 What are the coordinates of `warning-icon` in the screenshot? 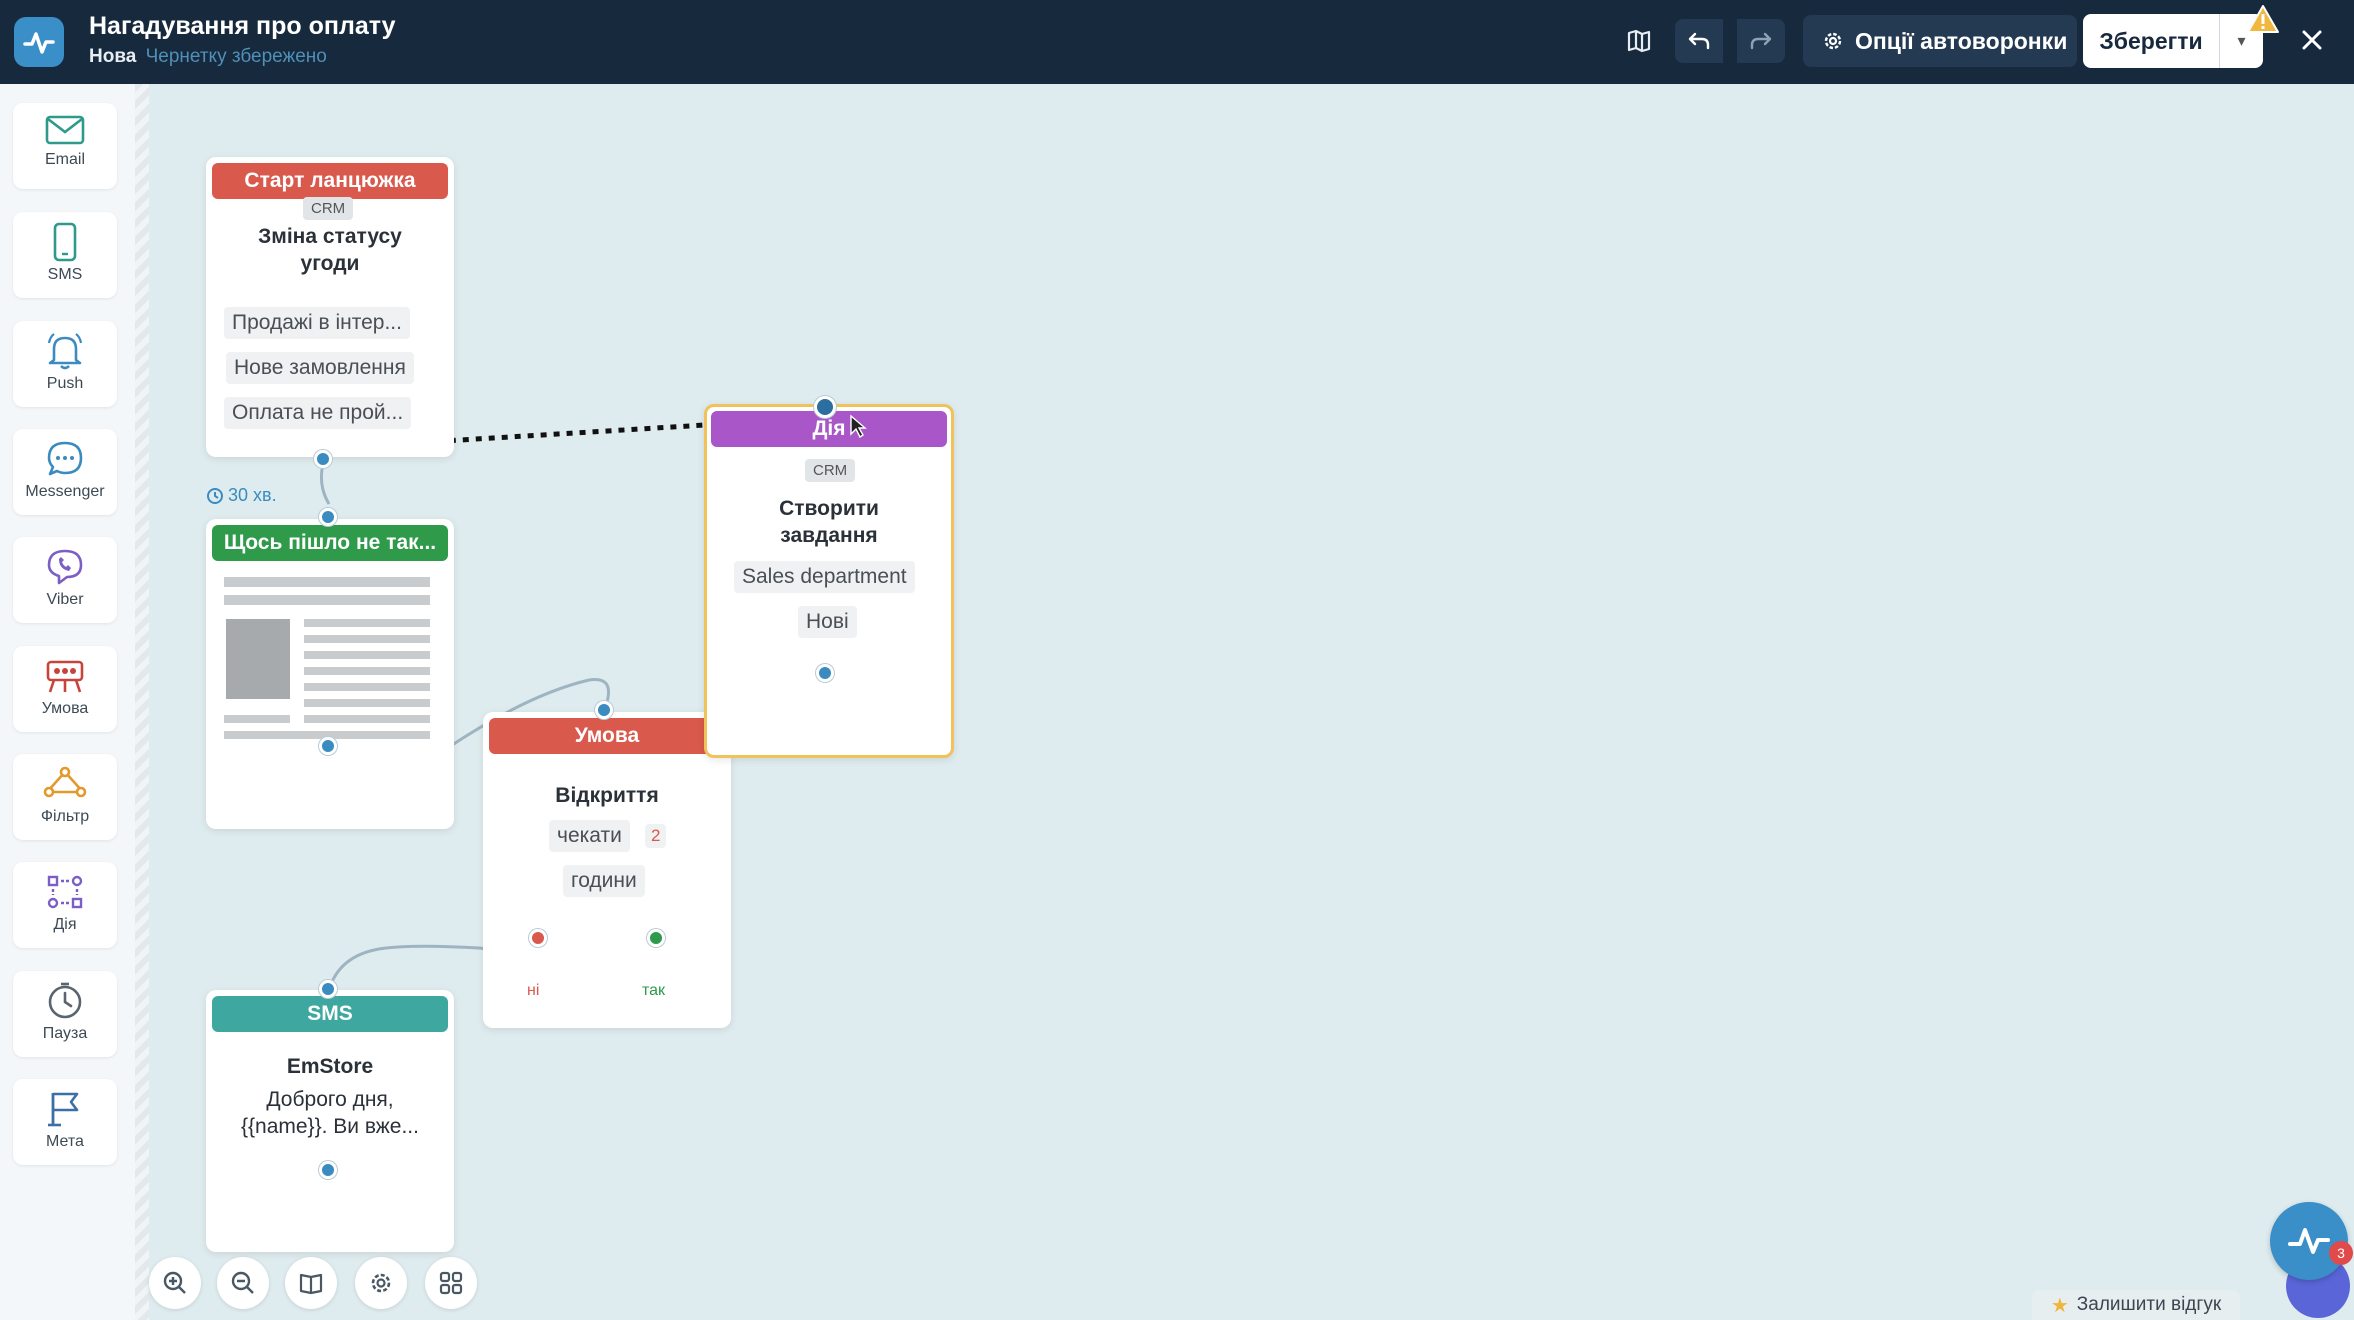 It's located at (2263, 21).